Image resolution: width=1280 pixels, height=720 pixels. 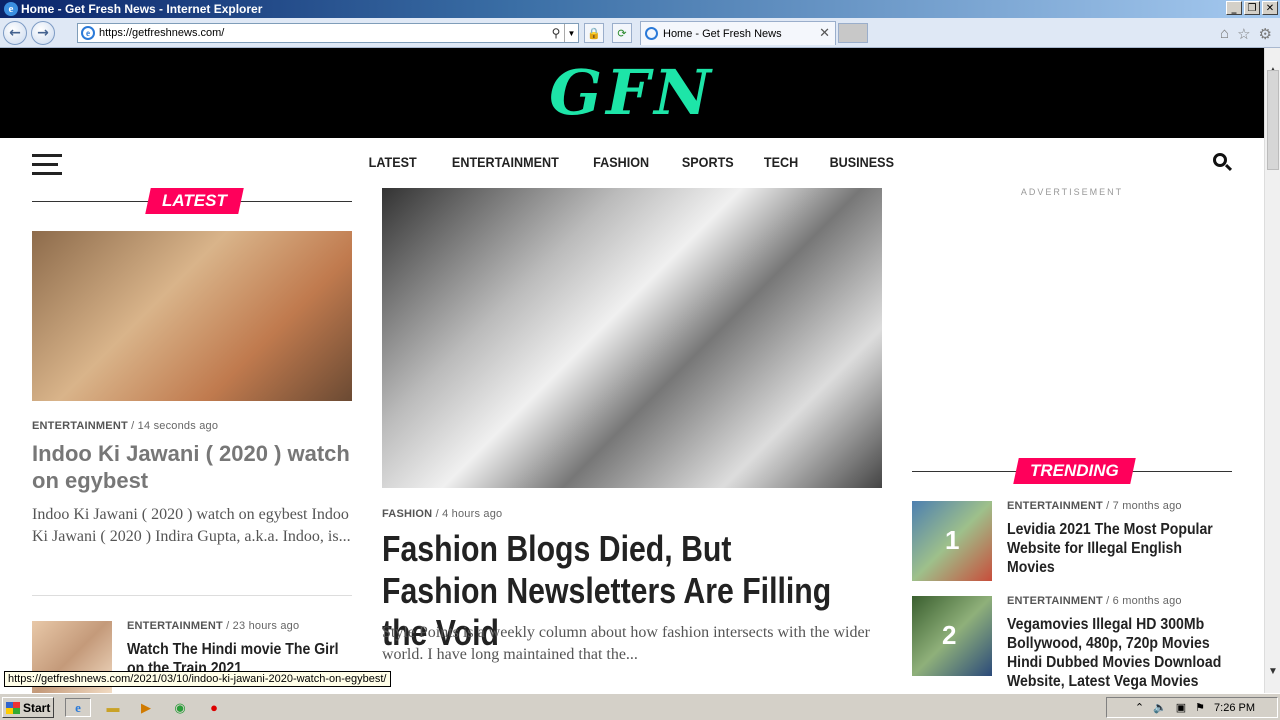 I want to click on trending-rank: 2, so click(x=949, y=635).